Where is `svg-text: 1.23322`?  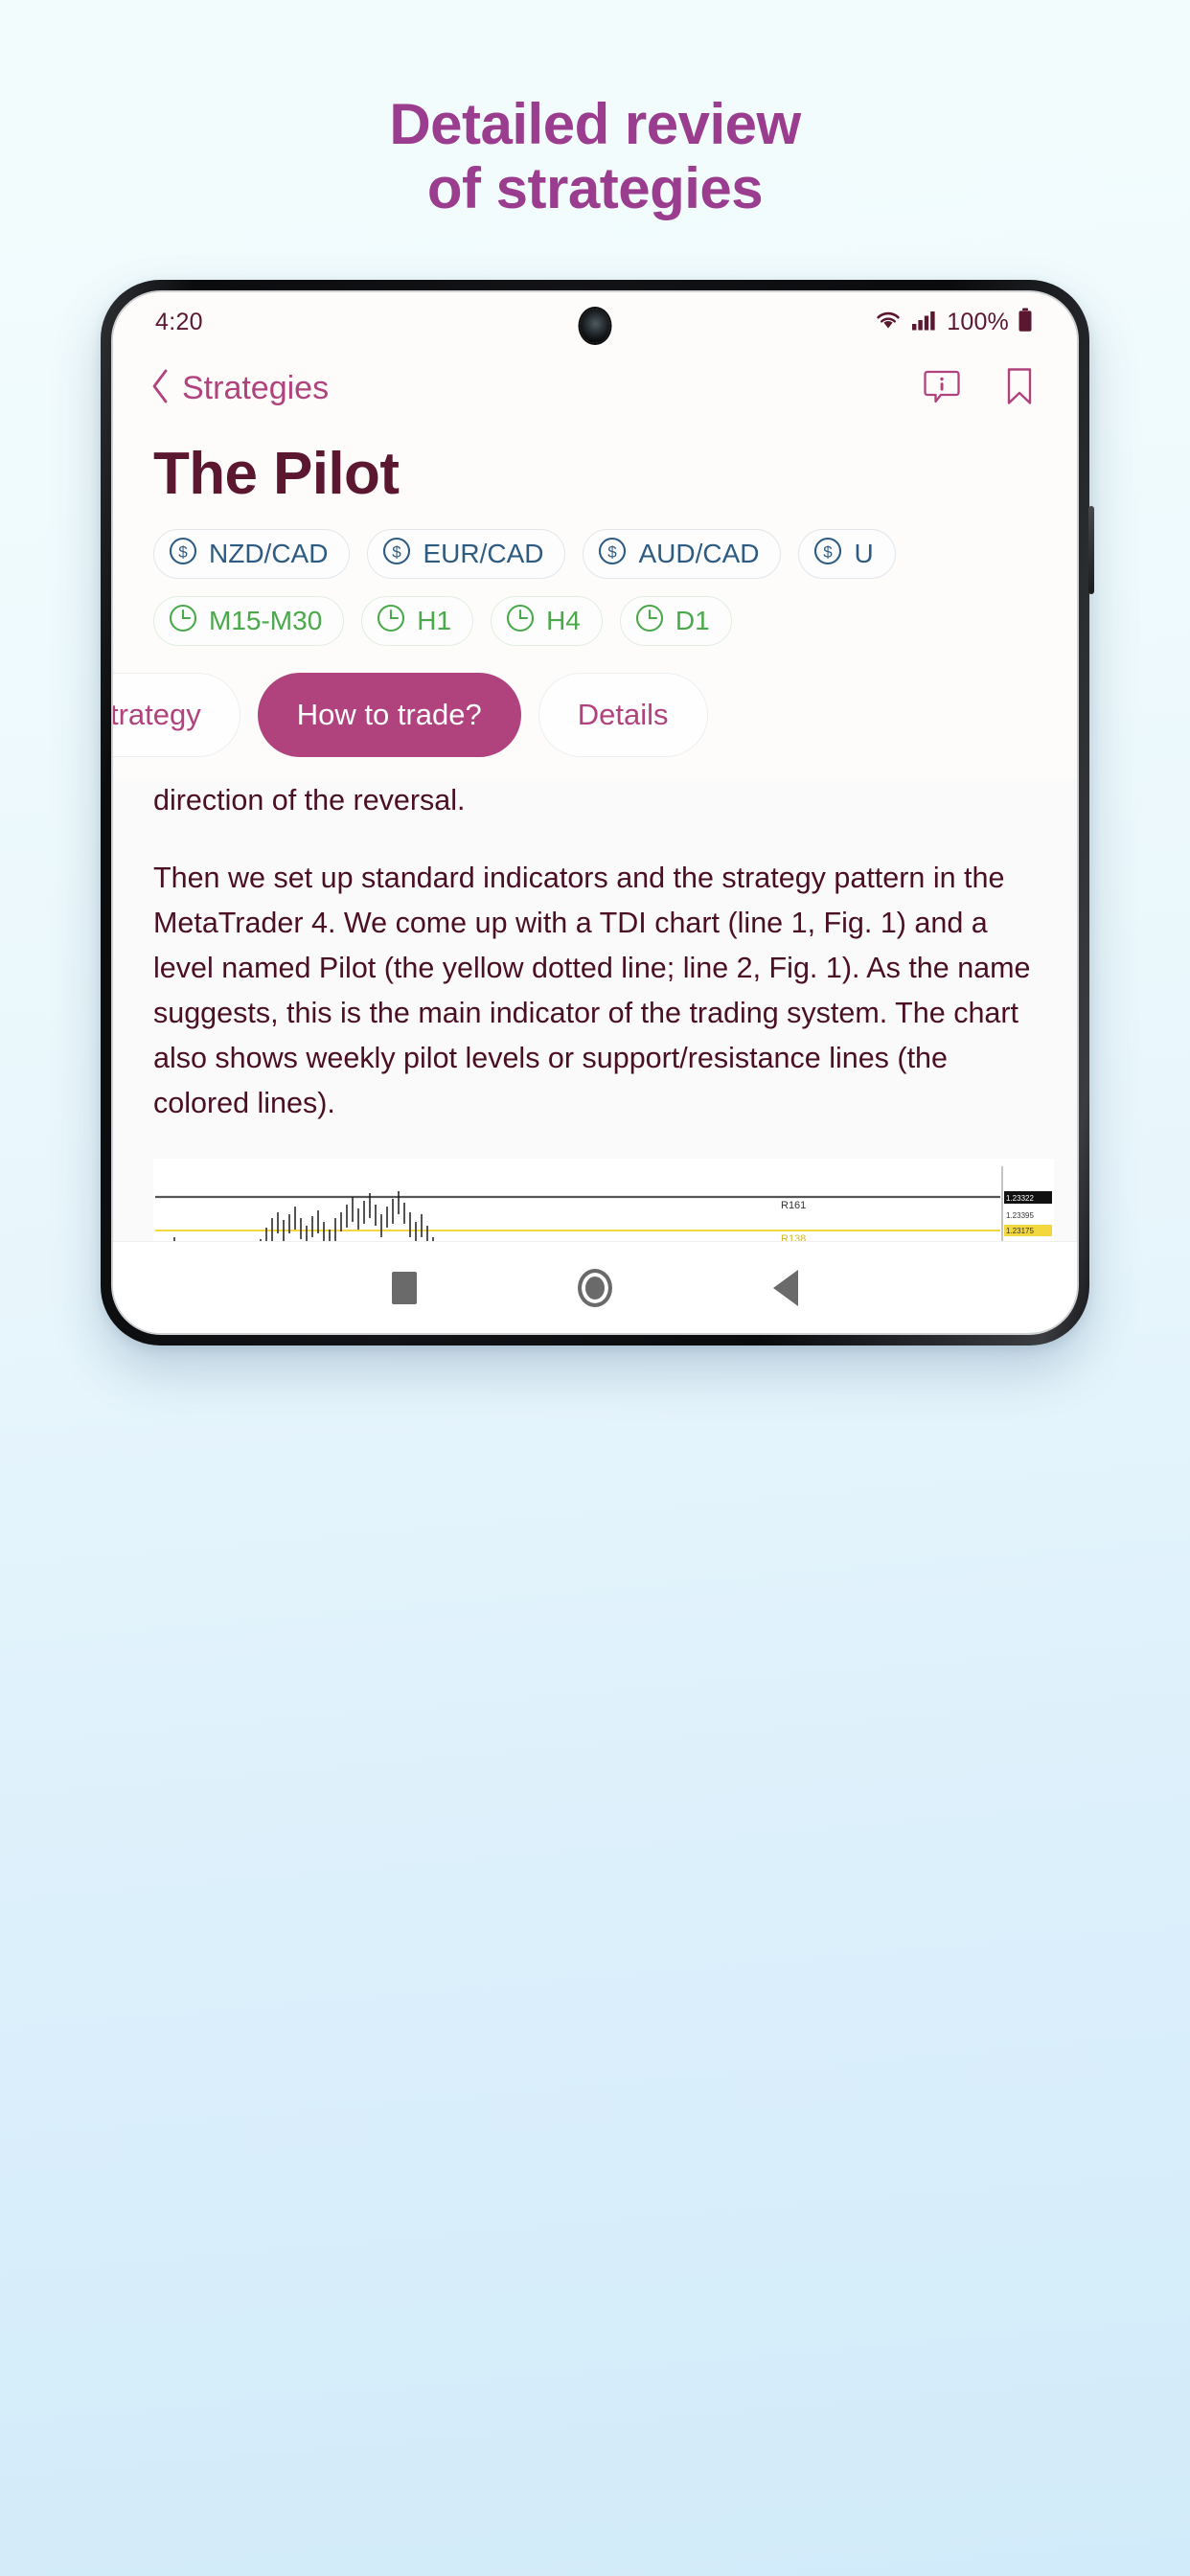
svg-text: 1.23322 is located at coordinates (1020, 1198).